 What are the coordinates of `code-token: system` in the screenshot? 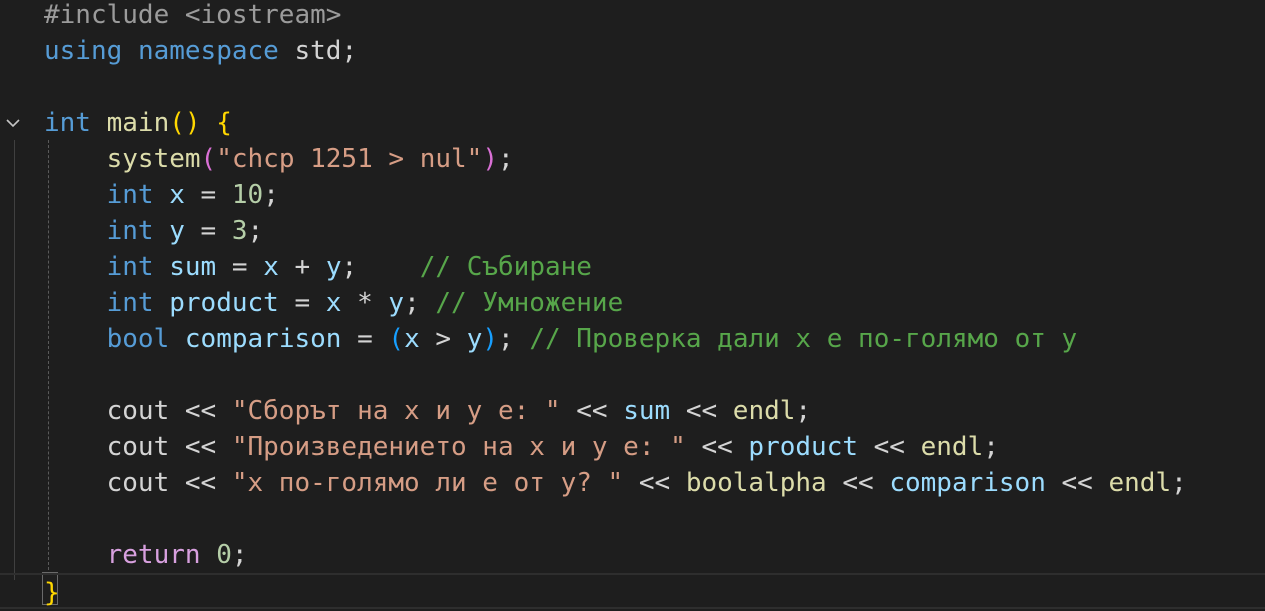 It's located at (153, 159).